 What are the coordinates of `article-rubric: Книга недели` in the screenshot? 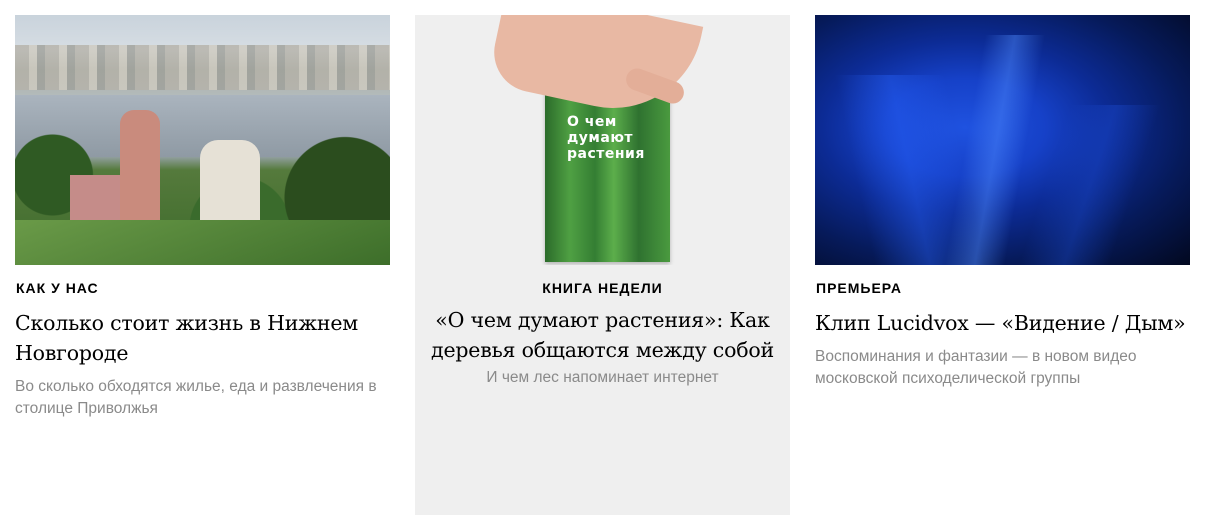 It's located at (602, 288).